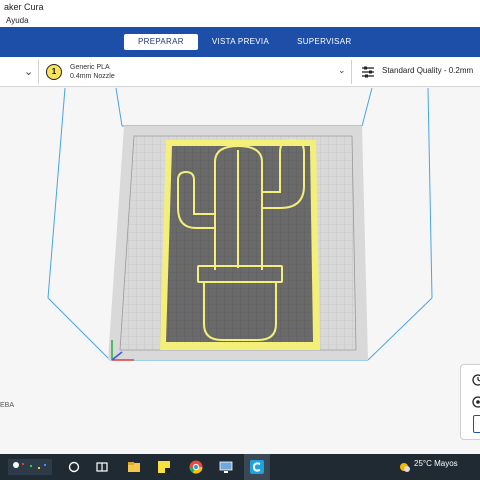 This screenshot has width=480, height=480. Describe the element at coordinates (405, 467) in the screenshot. I see `weather-sun-icon` at that location.